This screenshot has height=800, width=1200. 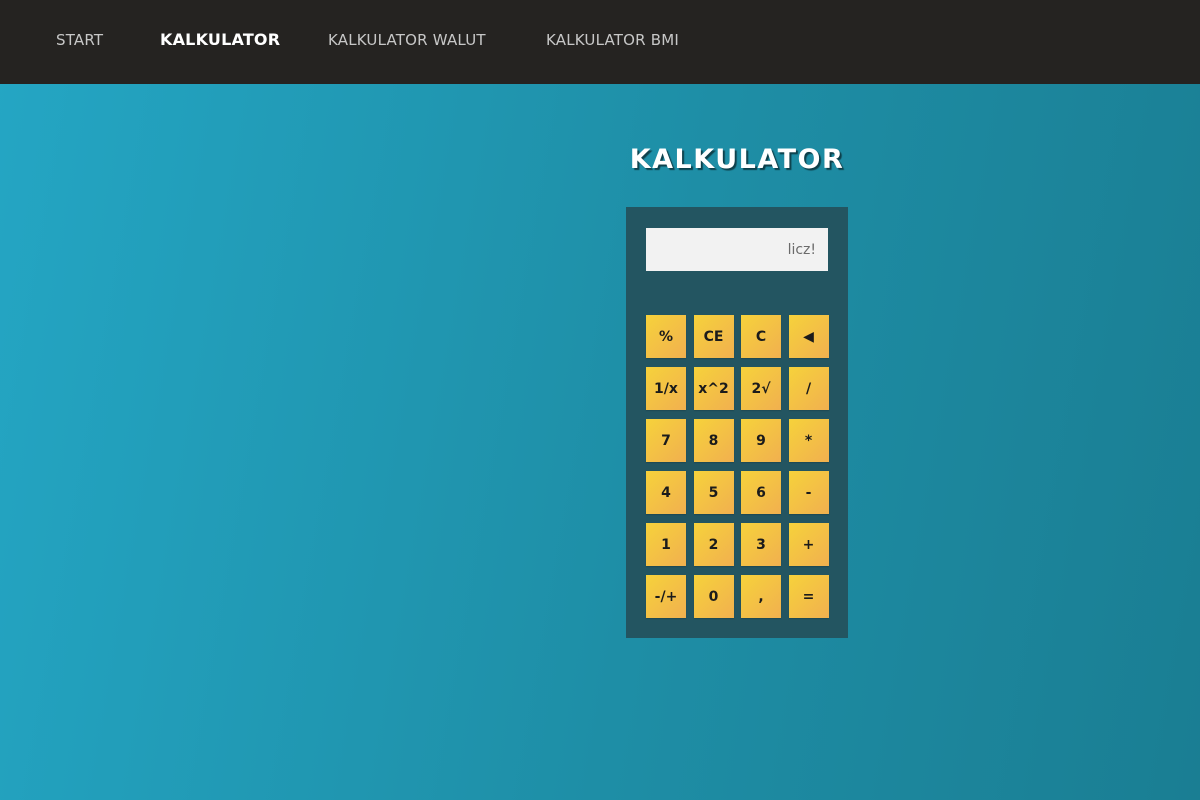 What do you see at coordinates (737, 249) in the screenshot?
I see `calculator-display-input` at bounding box center [737, 249].